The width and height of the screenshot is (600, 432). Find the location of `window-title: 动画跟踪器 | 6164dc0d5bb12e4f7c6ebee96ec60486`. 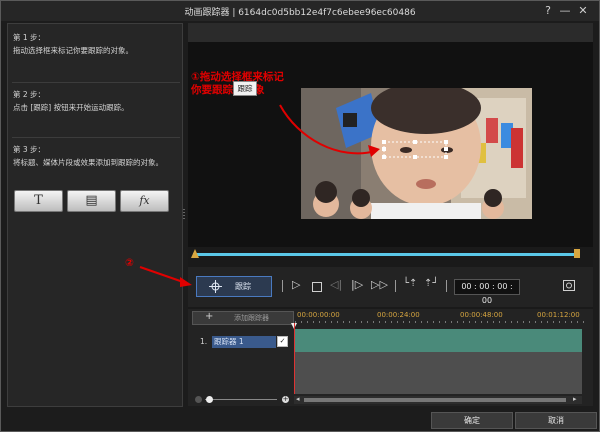

window-title: 动画跟踪器 | 6164dc0d5bb12e4f7c6ebee96ec60486 is located at coordinates (300, 13).